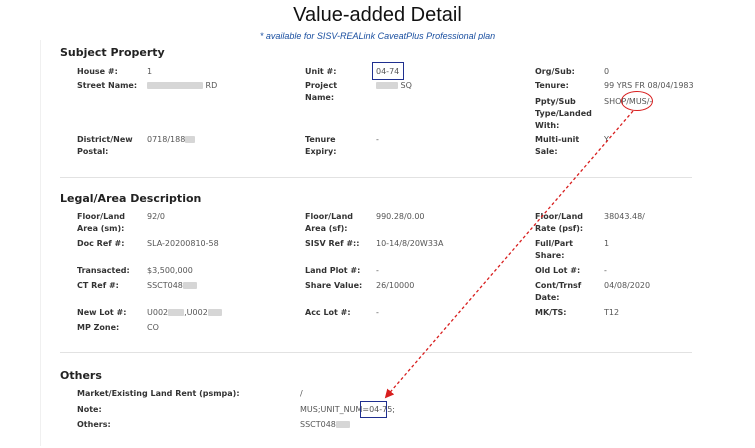  What do you see at coordinates (94, 424) in the screenshot?
I see `others-label: Others:` at bounding box center [94, 424].